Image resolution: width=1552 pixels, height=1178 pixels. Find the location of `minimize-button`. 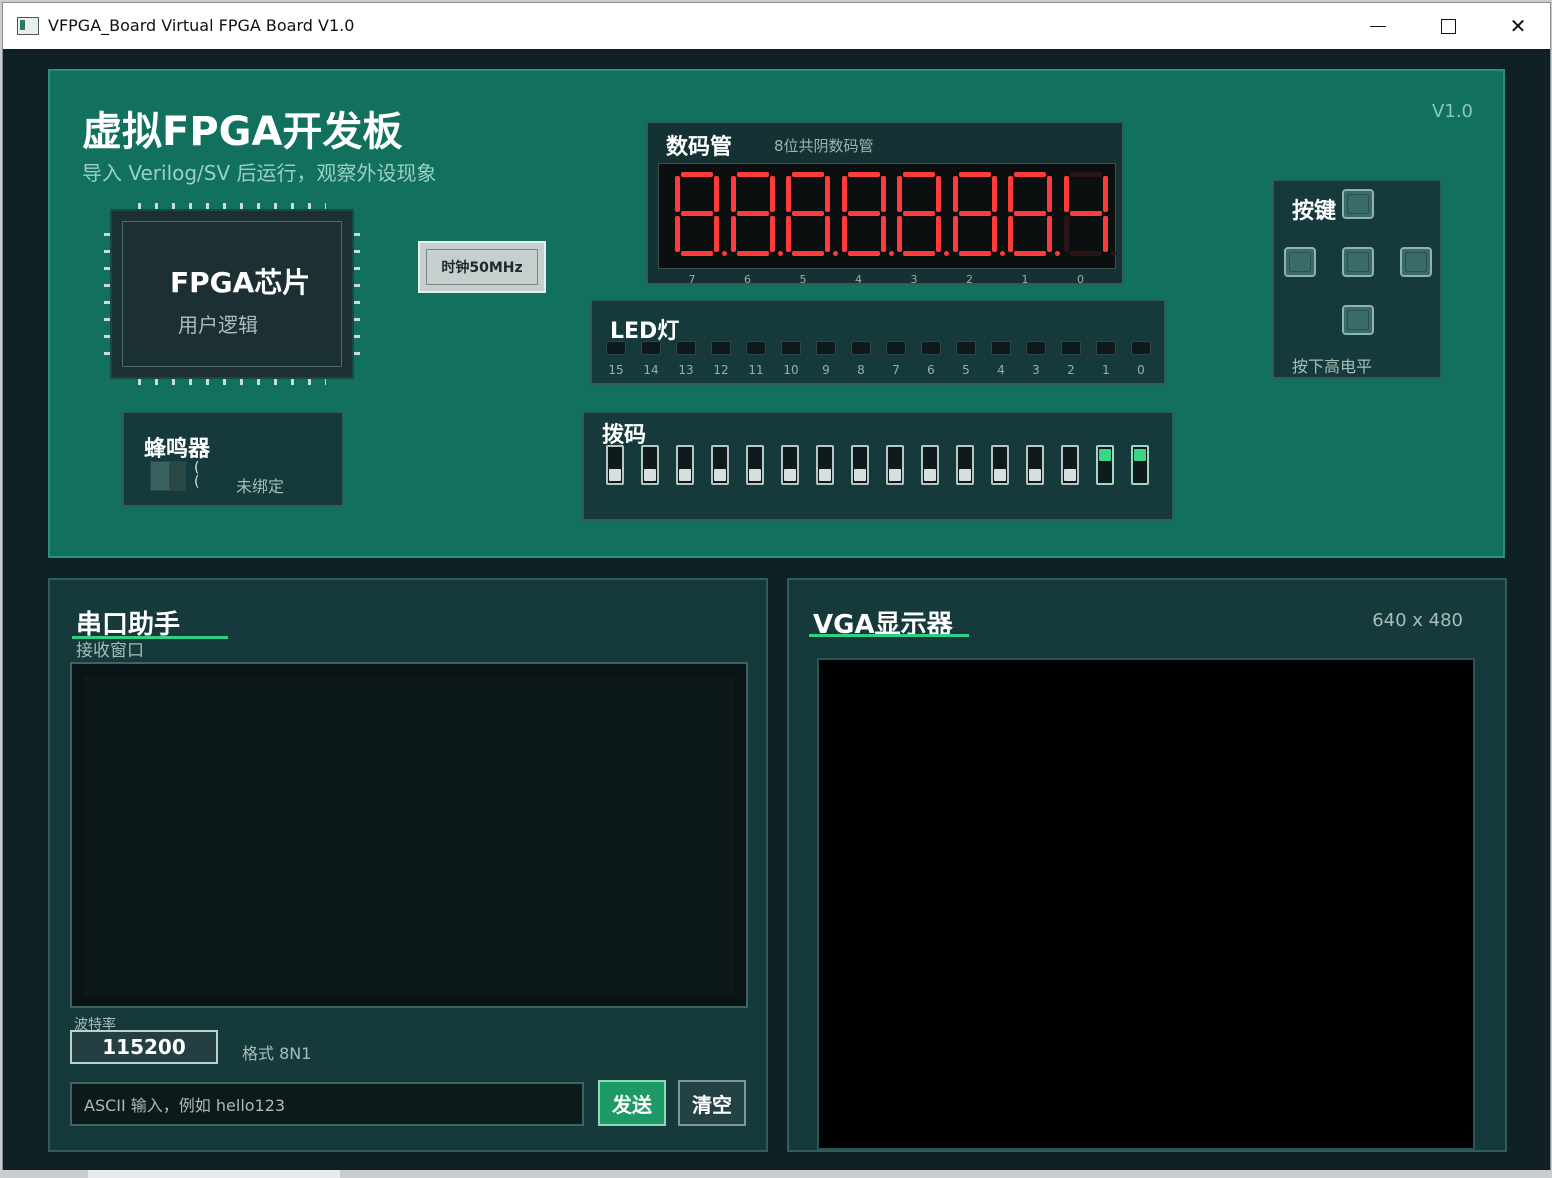

minimize-button is located at coordinates (1378, 26).